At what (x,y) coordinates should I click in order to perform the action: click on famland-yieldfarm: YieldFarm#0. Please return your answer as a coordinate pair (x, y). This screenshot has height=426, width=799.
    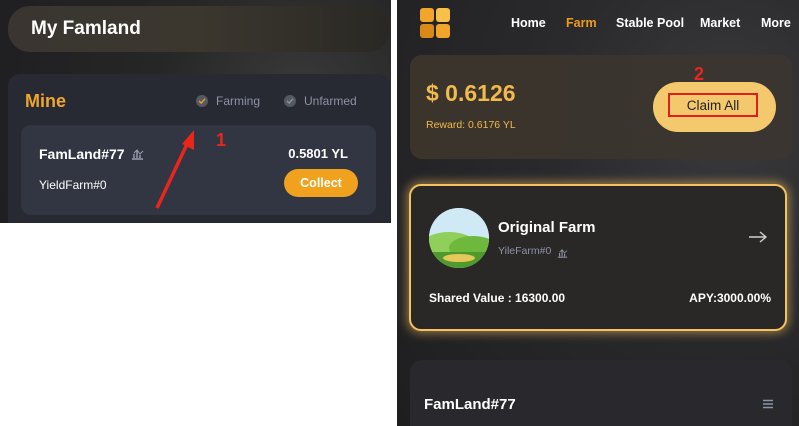
    Looking at the image, I should click on (73, 185).